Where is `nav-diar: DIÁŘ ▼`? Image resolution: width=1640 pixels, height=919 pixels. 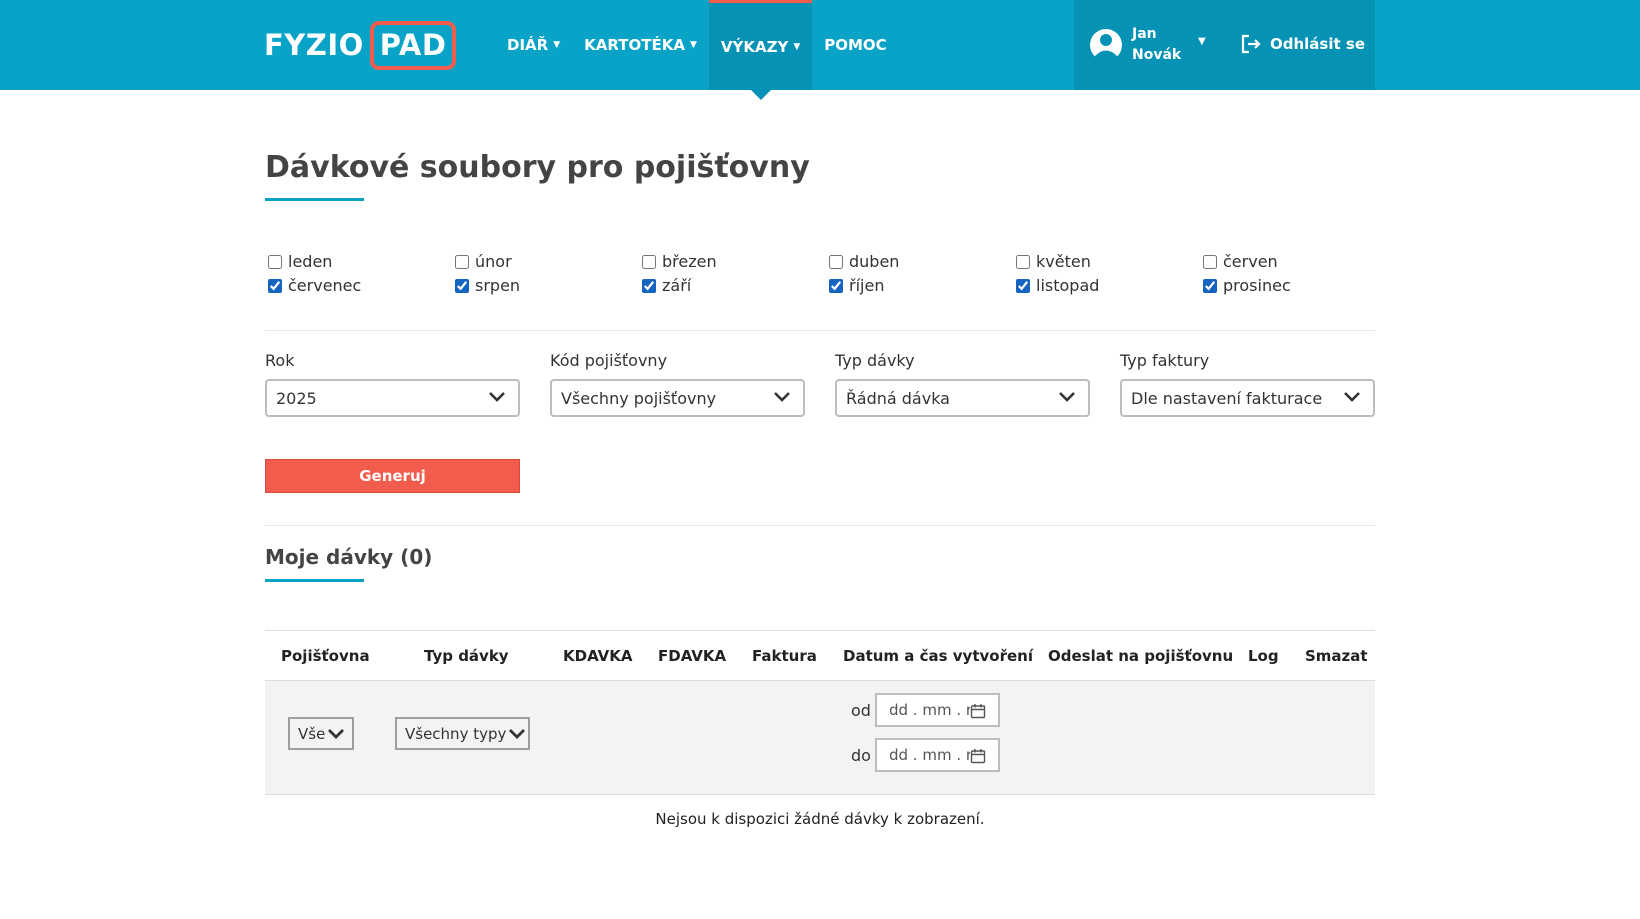
nav-diar: DIÁŘ ▼ is located at coordinates (533, 45).